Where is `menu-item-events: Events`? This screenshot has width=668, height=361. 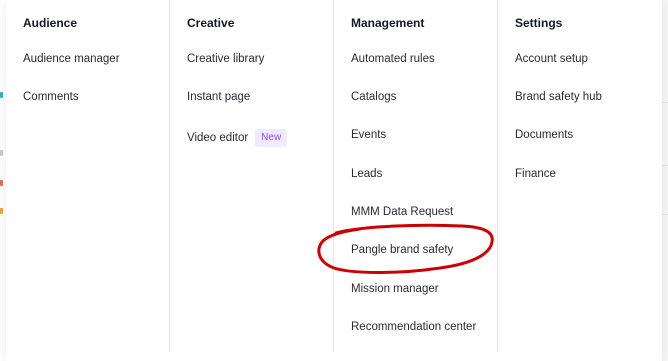
menu-item-events: Events is located at coordinates (368, 135).